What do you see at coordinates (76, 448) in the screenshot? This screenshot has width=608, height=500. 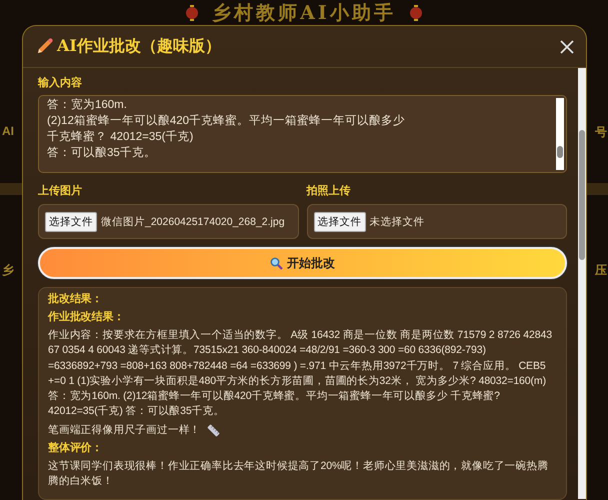 I see `section-heading: 整体评价：` at bounding box center [76, 448].